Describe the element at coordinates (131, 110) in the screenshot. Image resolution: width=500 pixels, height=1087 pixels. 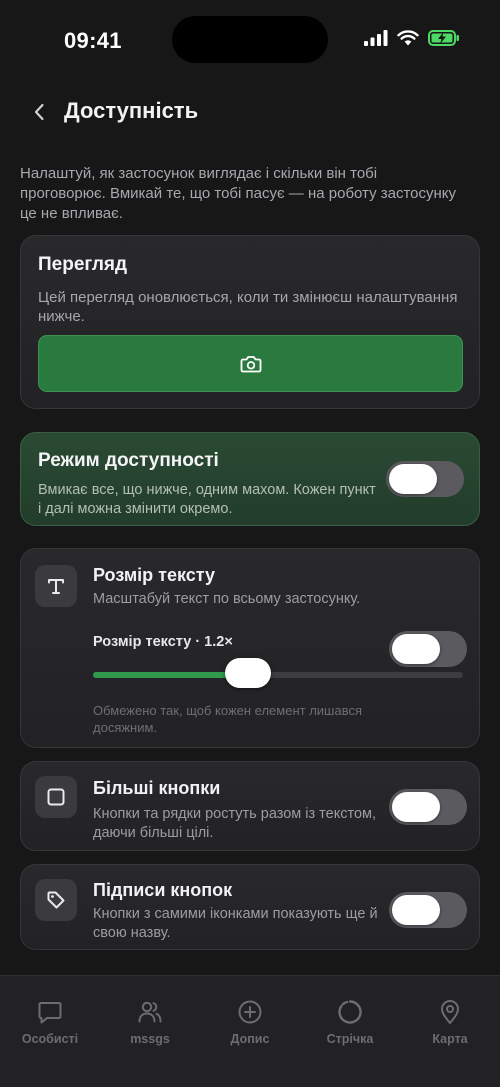
I see `page-title: Доступність` at that location.